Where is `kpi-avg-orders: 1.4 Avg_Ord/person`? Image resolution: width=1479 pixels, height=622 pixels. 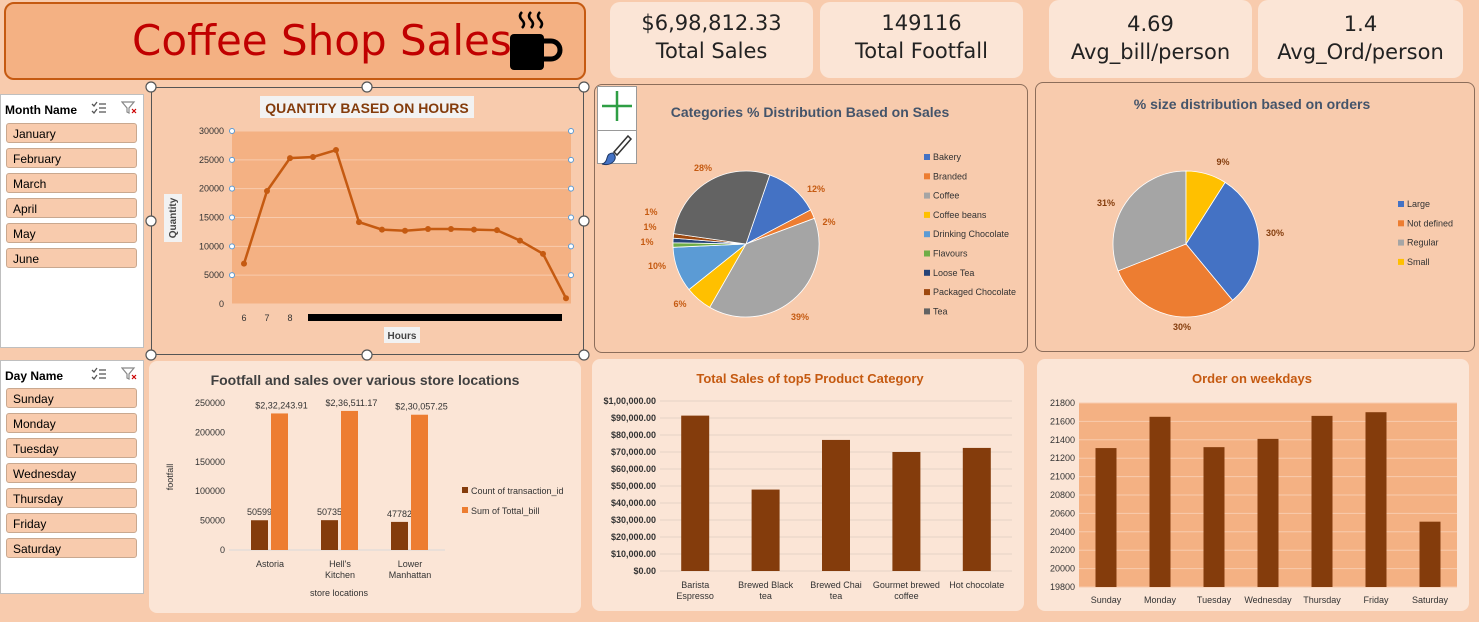 kpi-avg-orders: 1.4 Avg_Ord/person is located at coordinates (1360, 39).